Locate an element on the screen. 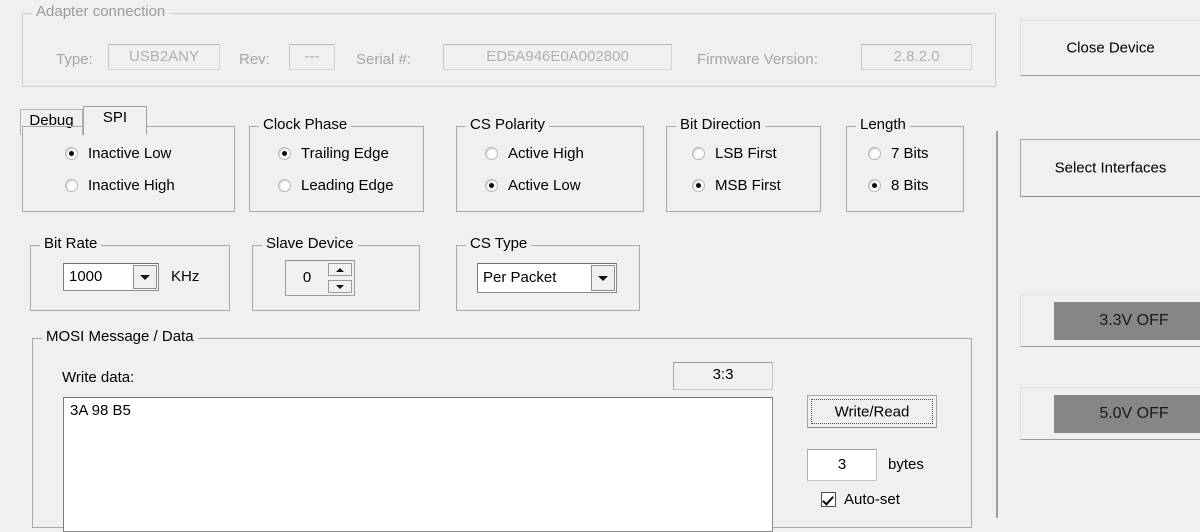 This screenshot has width=1200, height=532. radio-trailing-edge-label: Trailing Edge is located at coordinates (345, 153).